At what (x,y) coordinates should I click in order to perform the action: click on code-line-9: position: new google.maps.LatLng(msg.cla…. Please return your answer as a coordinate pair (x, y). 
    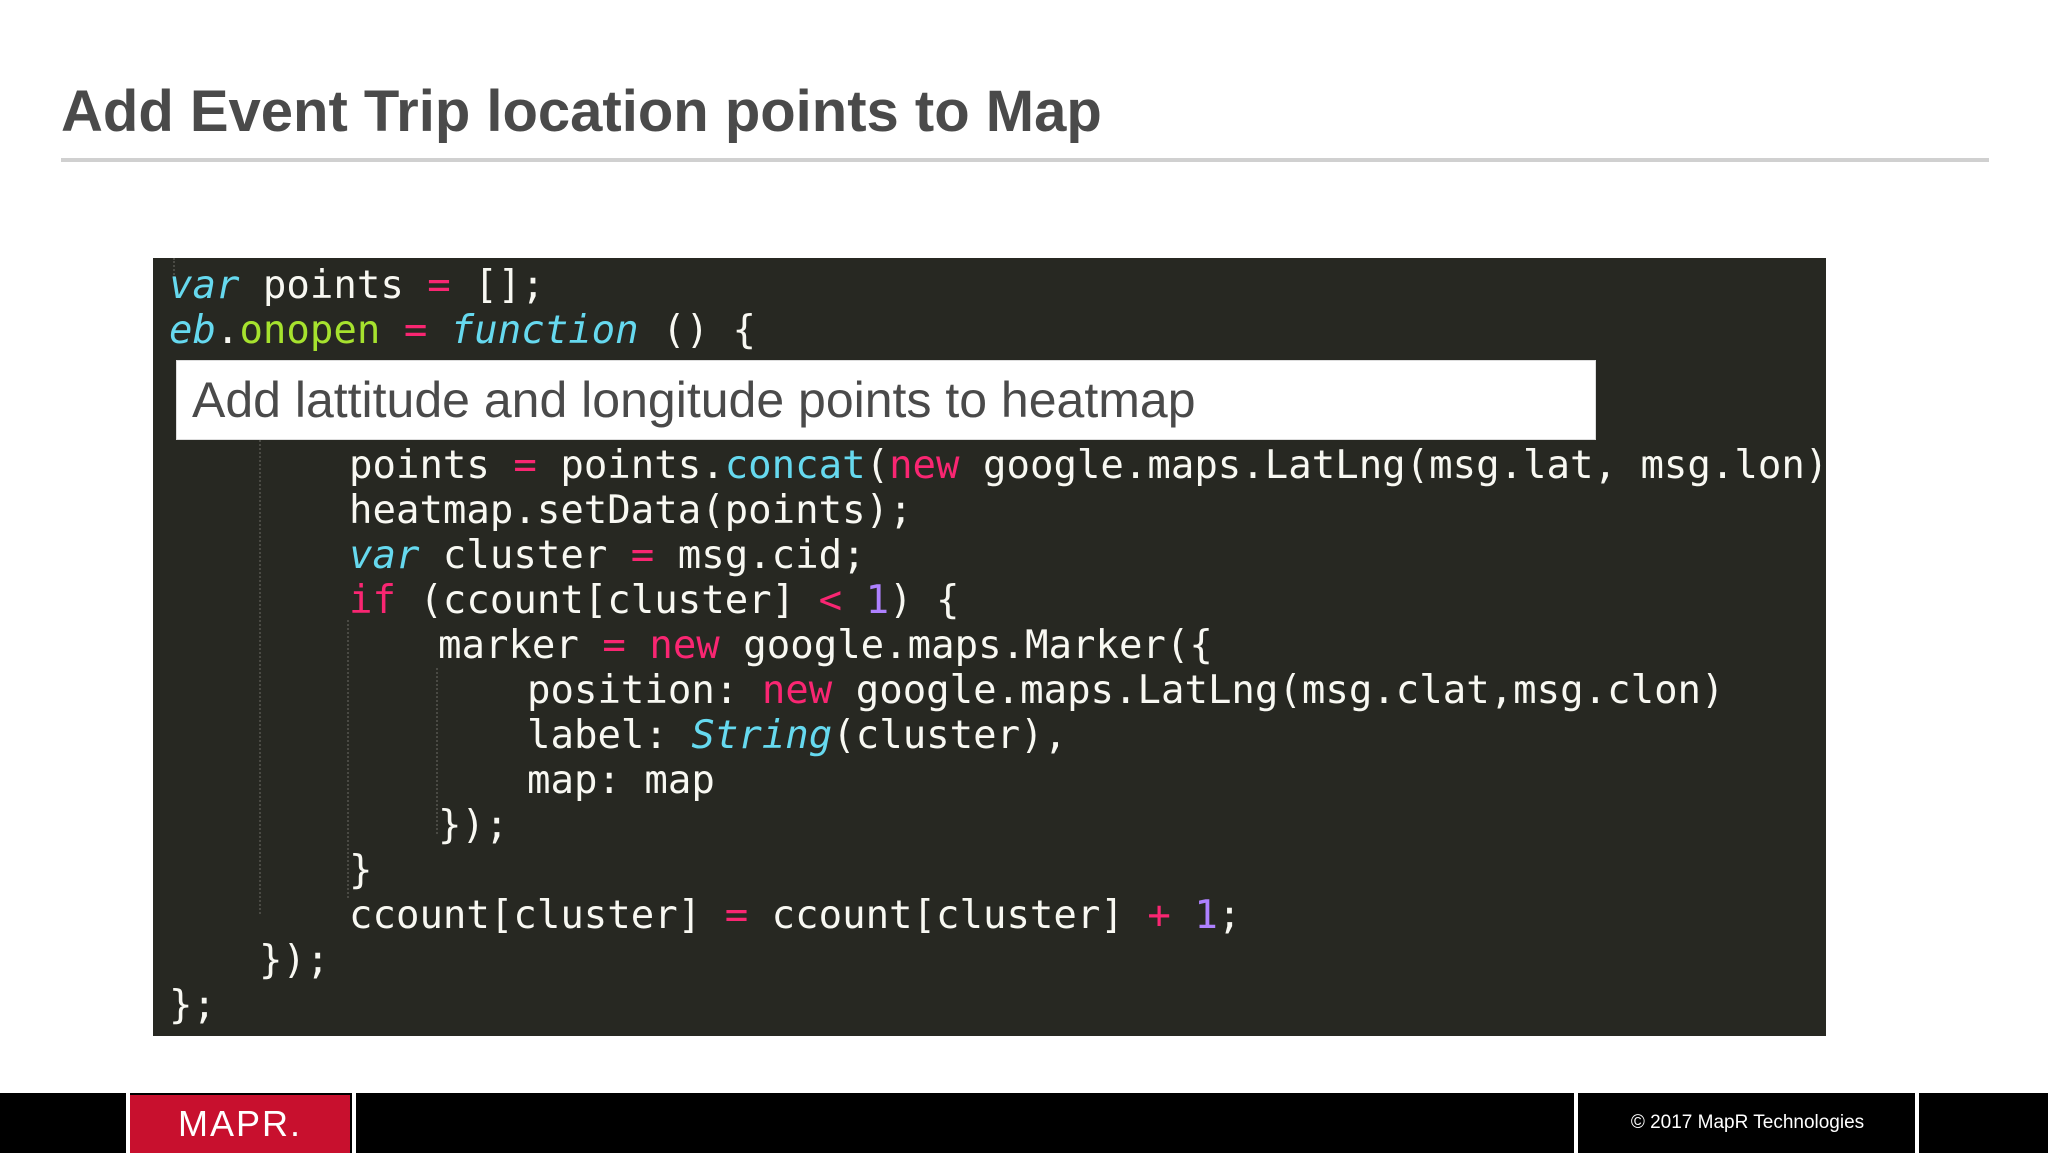
    Looking at the image, I should click on (1126, 690).